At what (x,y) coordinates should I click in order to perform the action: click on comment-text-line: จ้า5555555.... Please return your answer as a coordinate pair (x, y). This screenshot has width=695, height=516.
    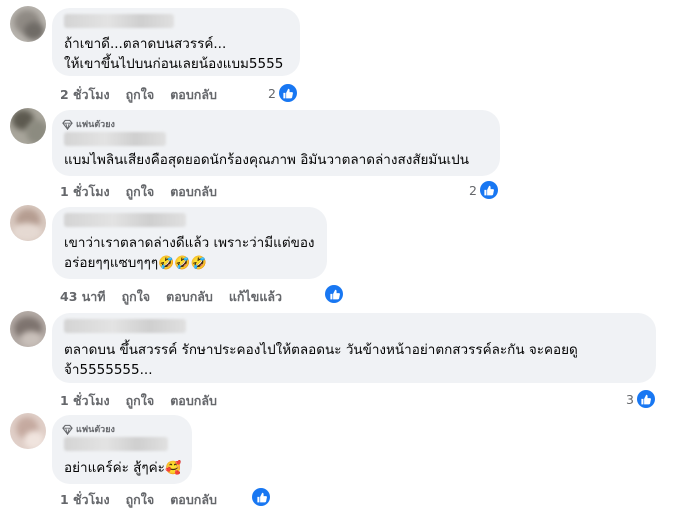
    Looking at the image, I should click on (108, 370).